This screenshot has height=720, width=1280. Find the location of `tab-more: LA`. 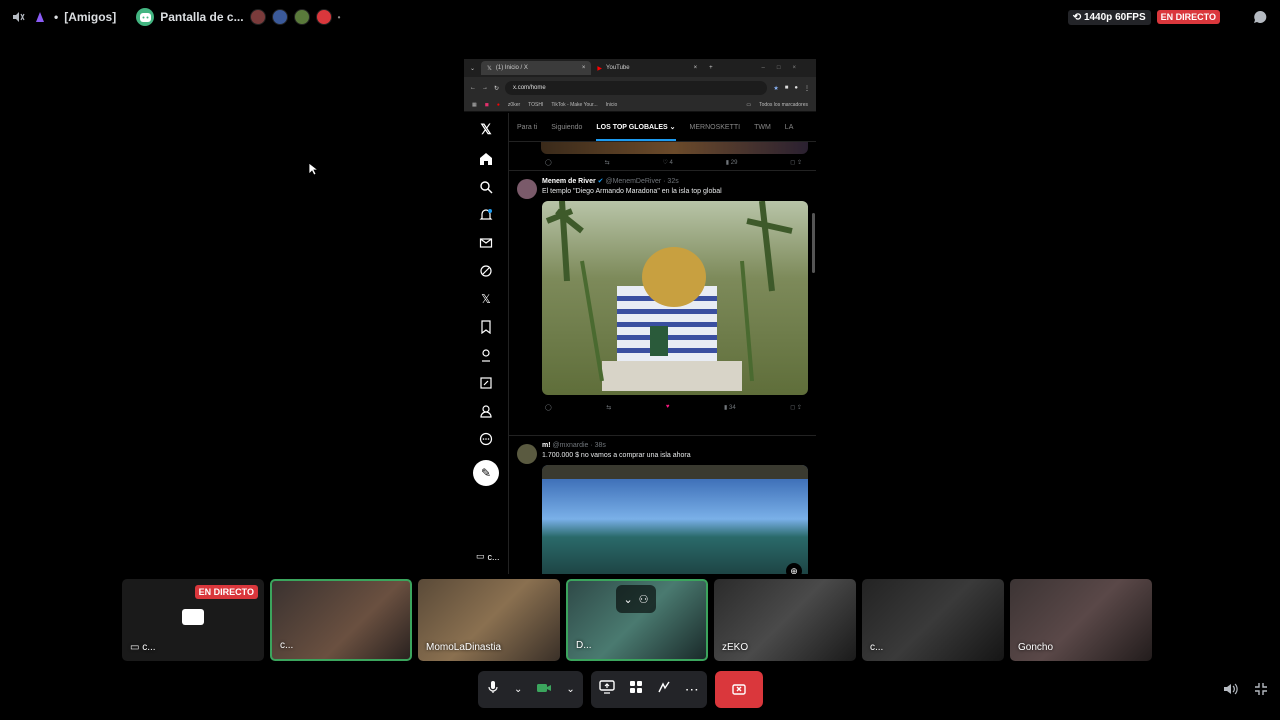

tab-more: LA is located at coordinates (789, 127).